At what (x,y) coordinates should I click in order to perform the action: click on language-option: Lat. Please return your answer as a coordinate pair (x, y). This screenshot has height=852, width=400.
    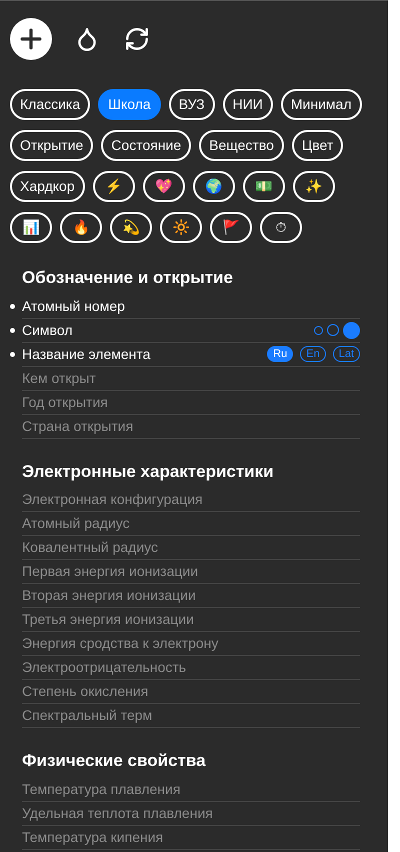
    Looking at the image, I should click on (346, 354).